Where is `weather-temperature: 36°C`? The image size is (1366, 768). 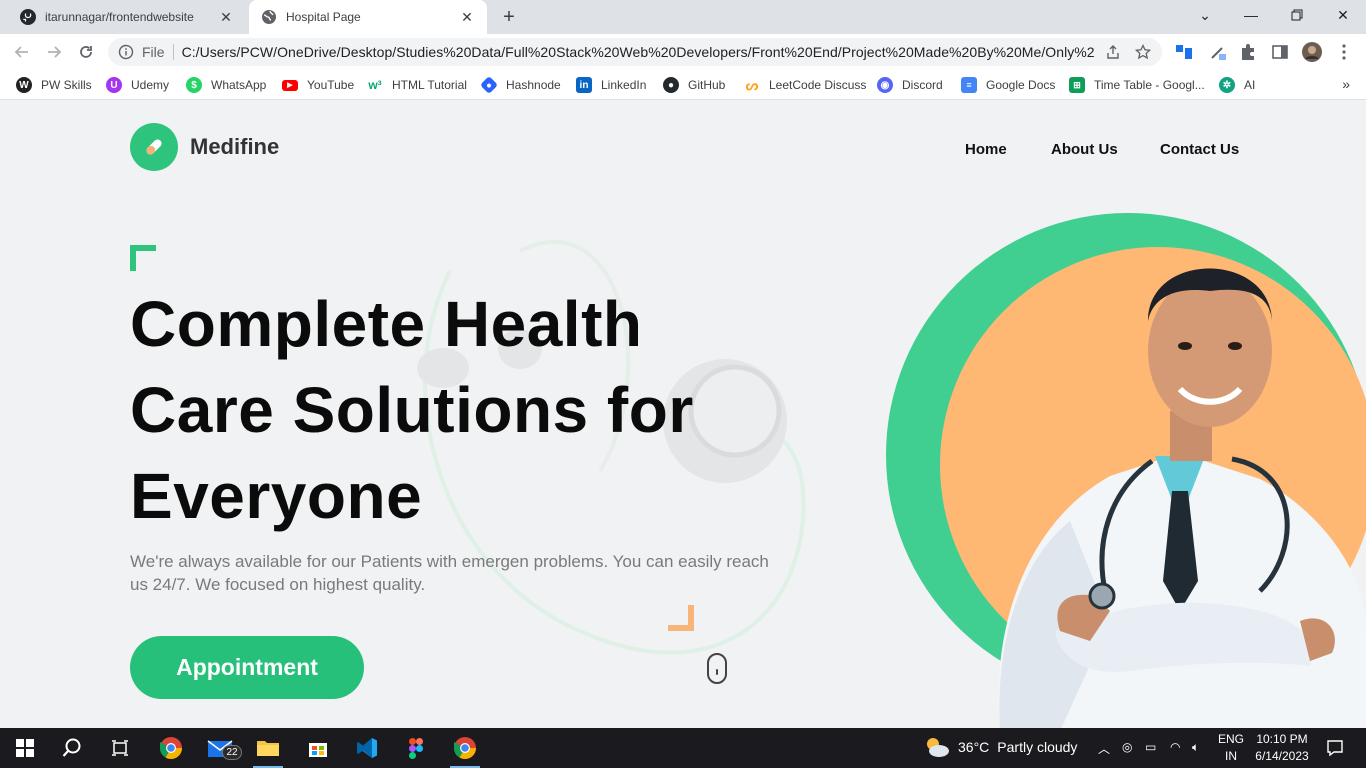 weather-temperature: 36°C is located at coordinates (974, 747).